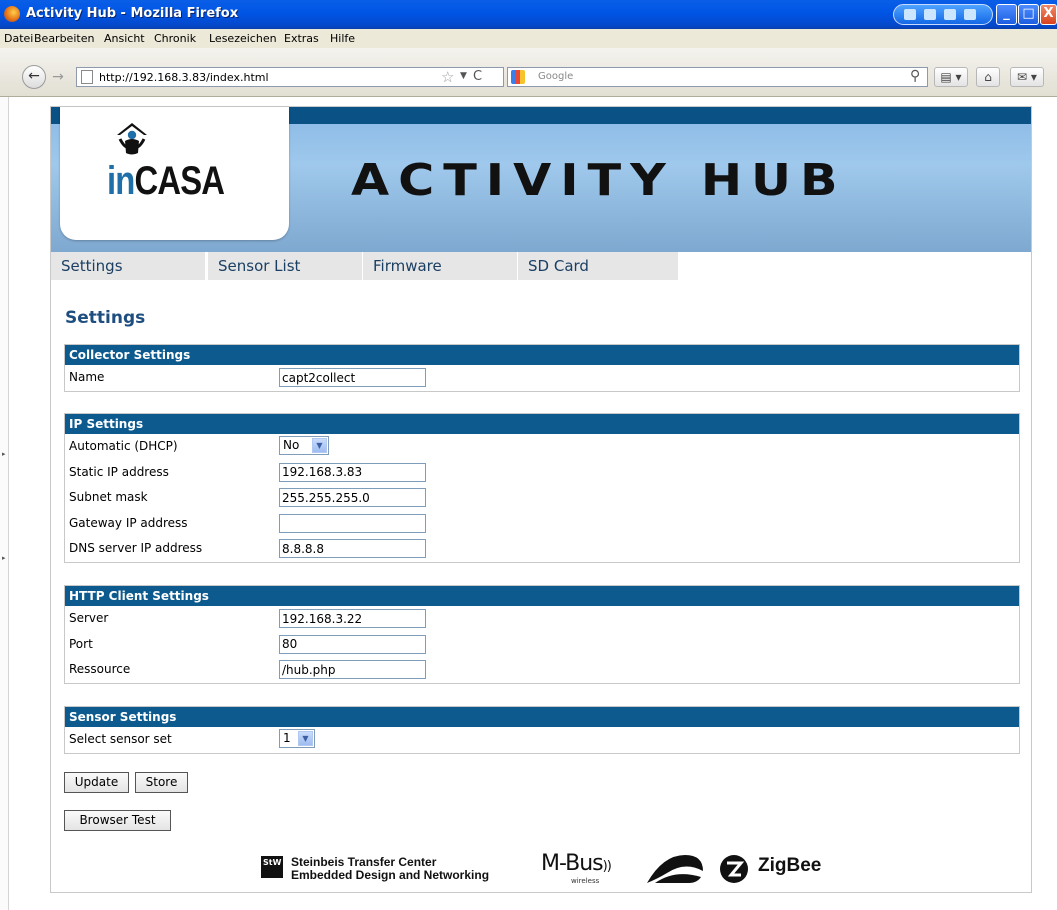 The image size is (1057, 910). Describe the element at coordinates (542, 717) in the screenshot. I see `section-header: Sensor Settings` at that location.